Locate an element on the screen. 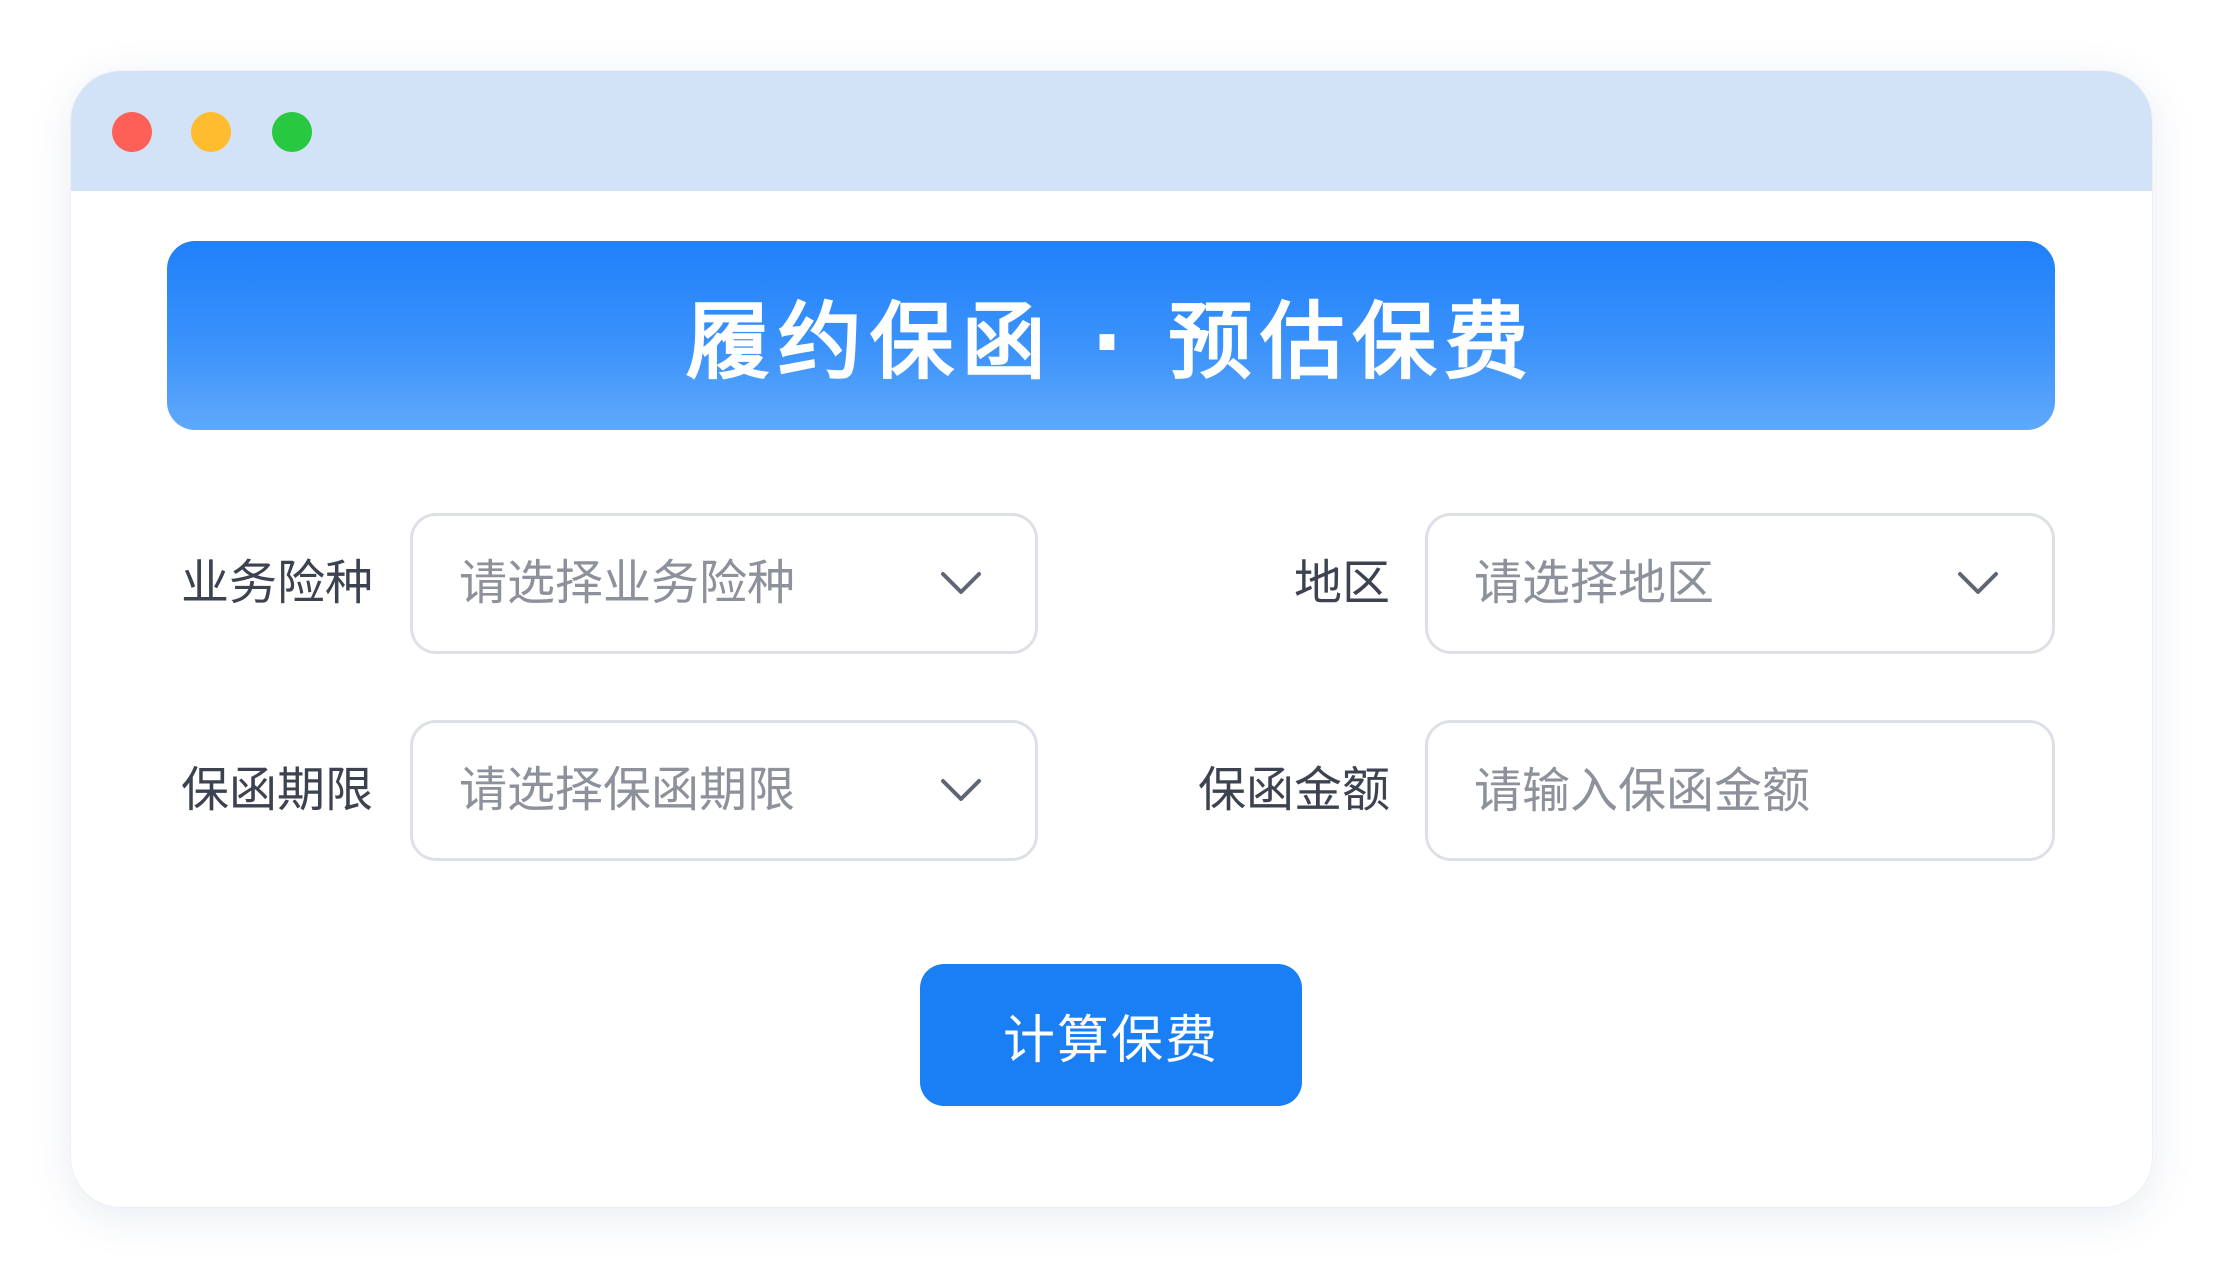  guarantee-amount-input is located at coordinates (1740, 790).